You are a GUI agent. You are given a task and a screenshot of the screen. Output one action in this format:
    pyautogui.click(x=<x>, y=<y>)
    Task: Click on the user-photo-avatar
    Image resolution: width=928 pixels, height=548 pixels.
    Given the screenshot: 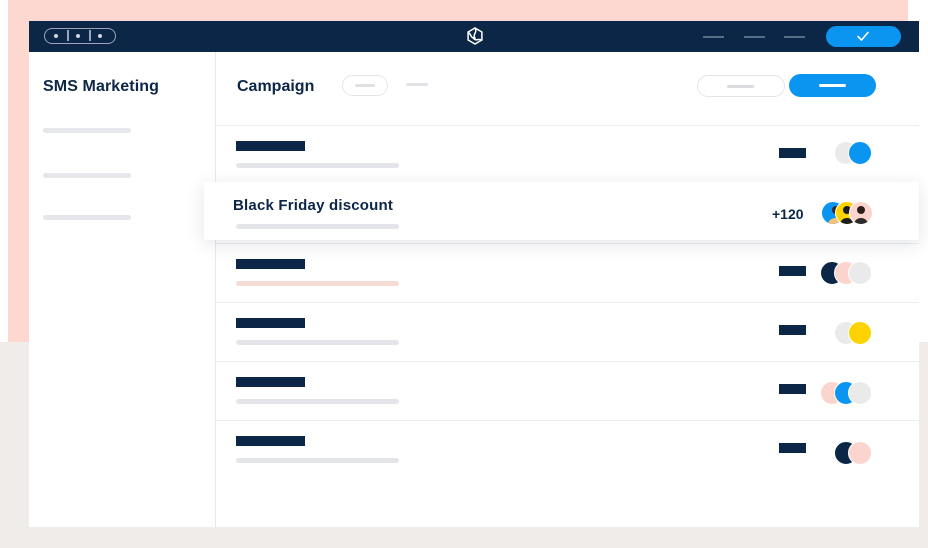 What is the action you would take?
    pyautogui.click(x=861, y=213)
    